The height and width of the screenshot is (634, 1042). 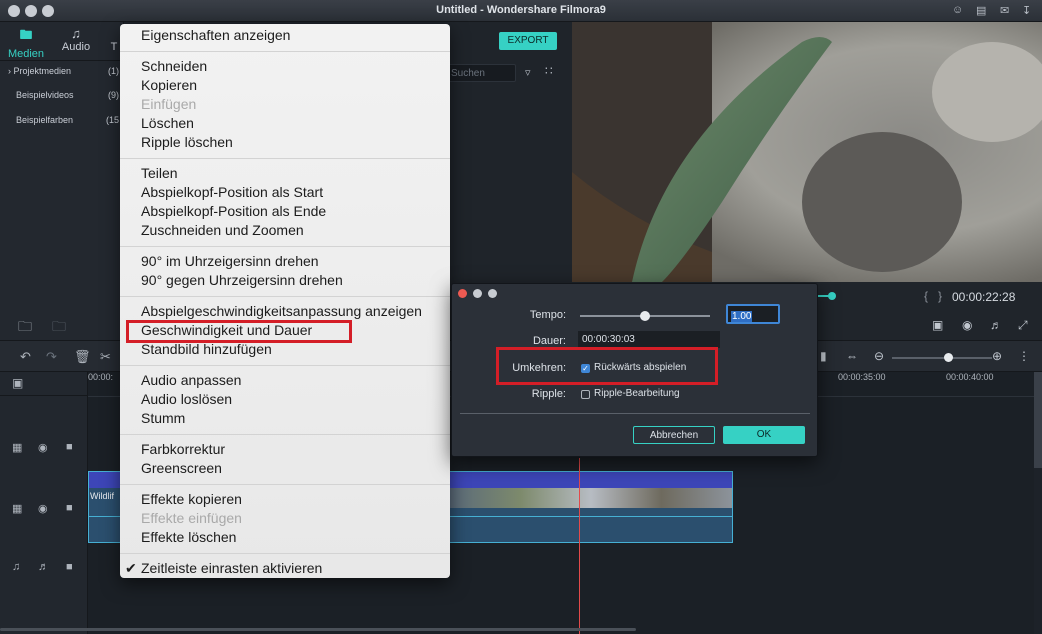 What do you see at coordinates (187, 142) in the screenshot?
I see `menu-item-ripple-loeschen: Ripple löschen` at bounding box center [187, 142].